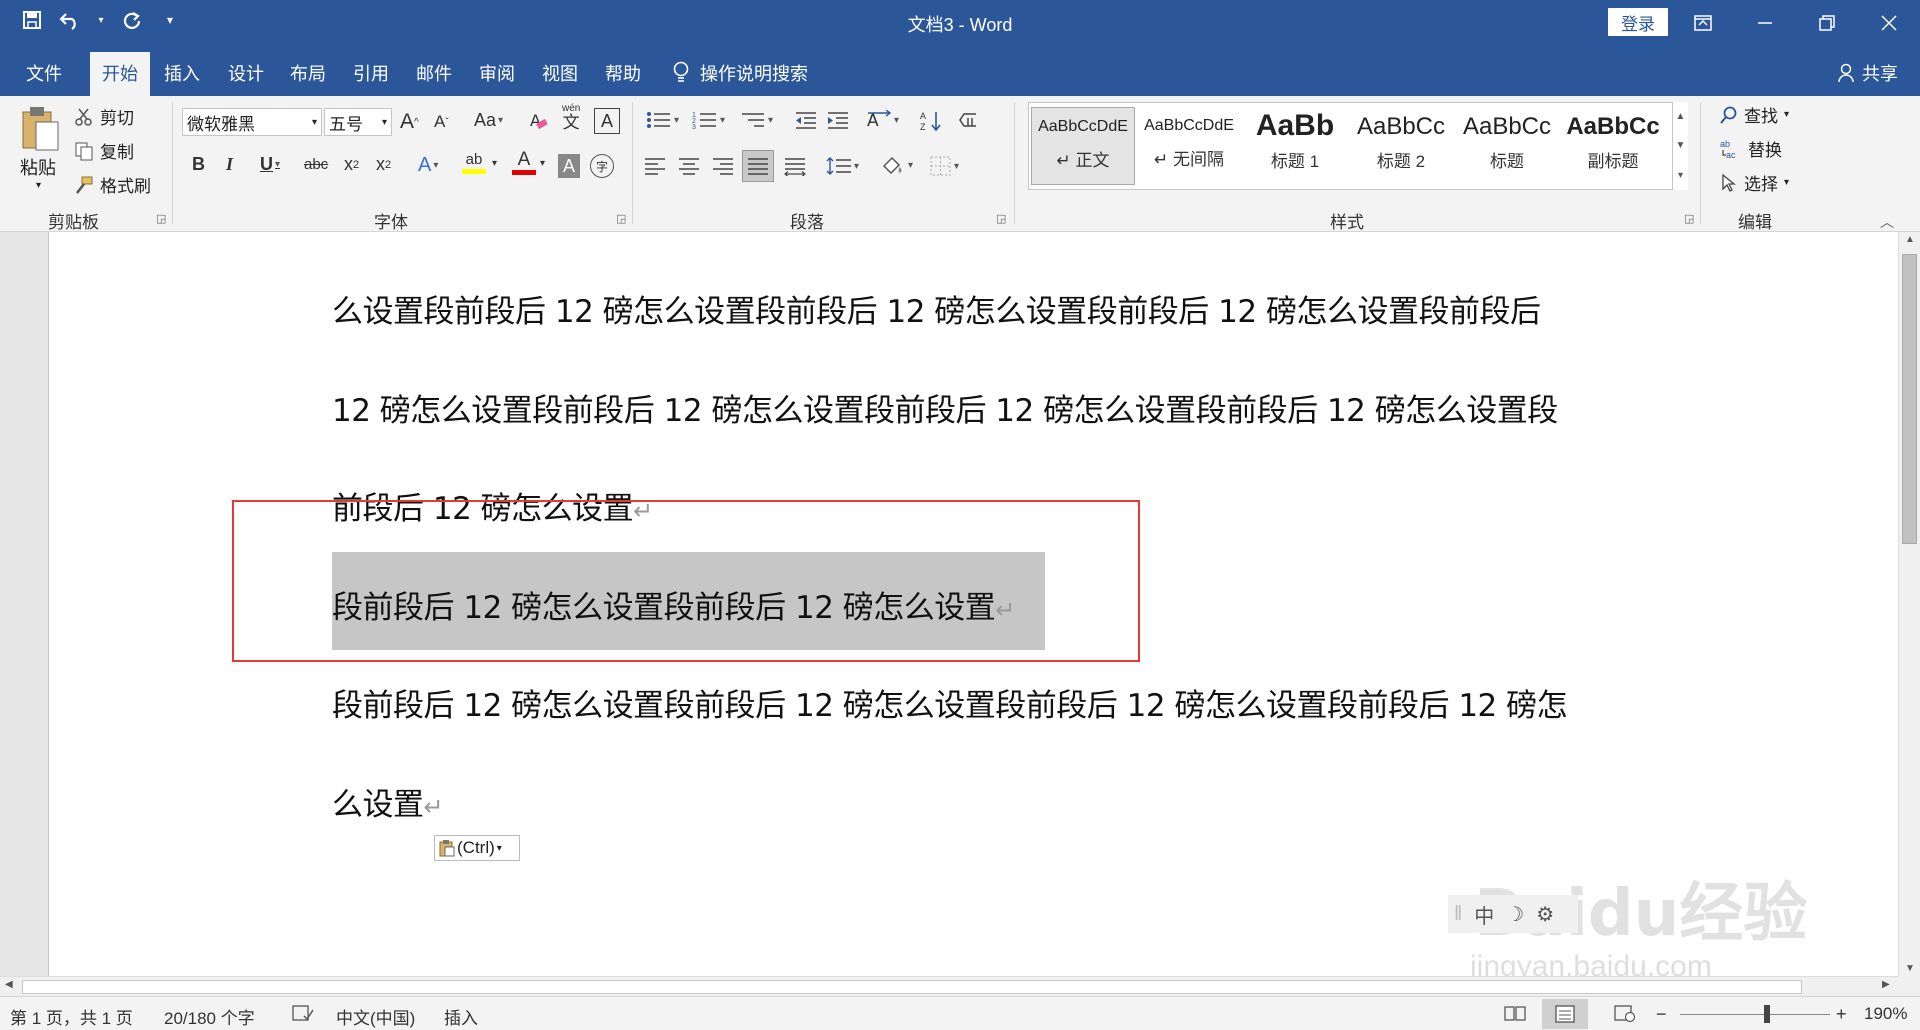 Image resolution: width=1920 pixels, height=1030 pixels. What do you see at coordinates (1909, 604) in the screenshot?
I see `vertical-scrollbar: ▲ ▼` at bounding box center [1909, 604].